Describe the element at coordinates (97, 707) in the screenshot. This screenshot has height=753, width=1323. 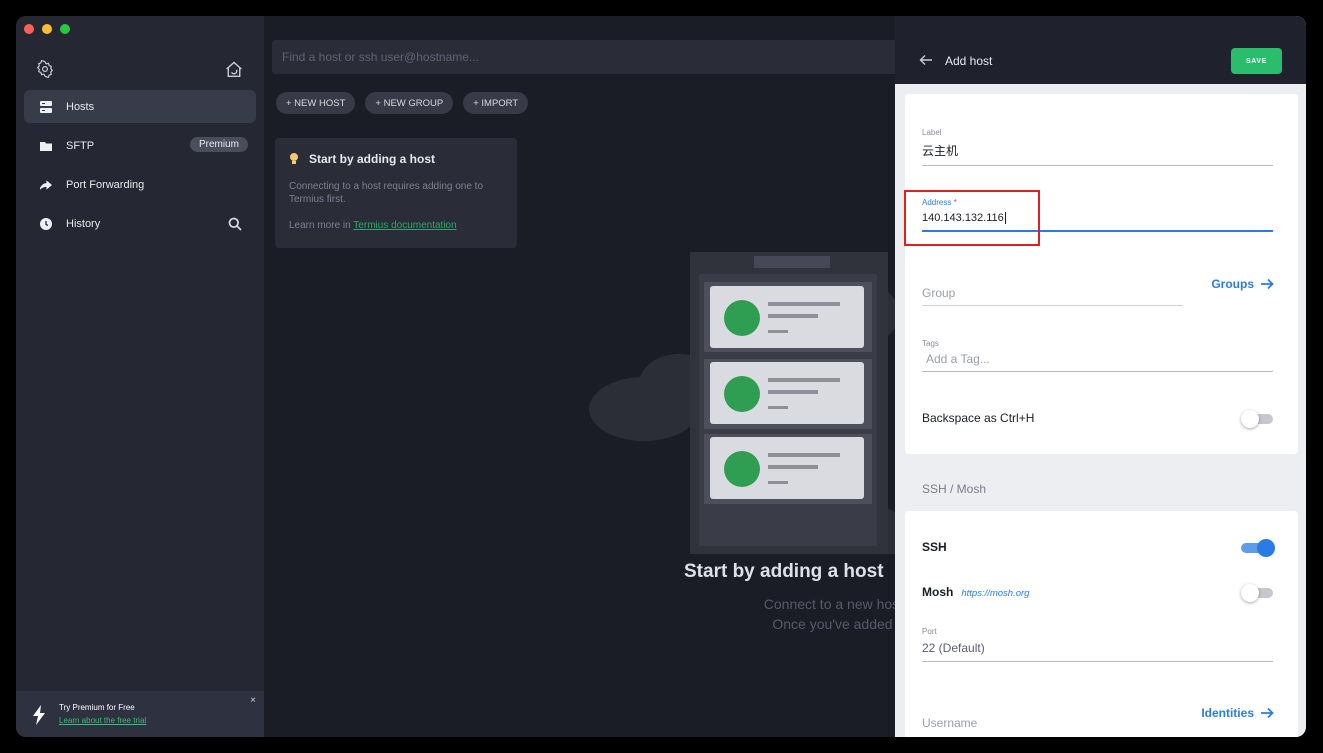
I see `promo-title: Try Premium for Free` at that location.